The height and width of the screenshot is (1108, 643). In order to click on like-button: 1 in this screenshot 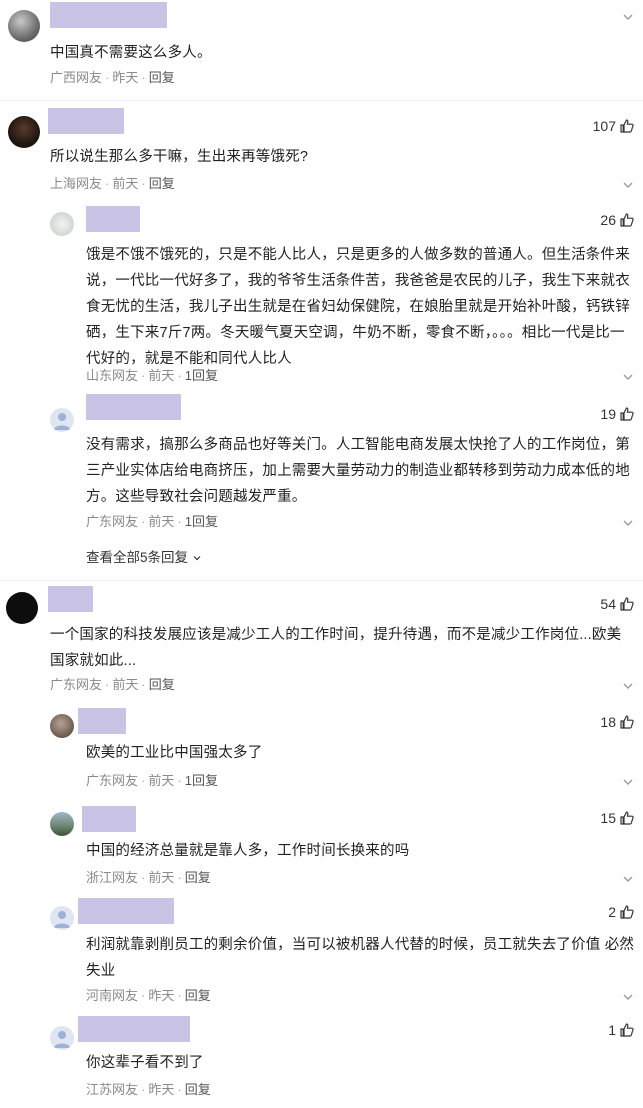, I will do `click(621, 1030)`.